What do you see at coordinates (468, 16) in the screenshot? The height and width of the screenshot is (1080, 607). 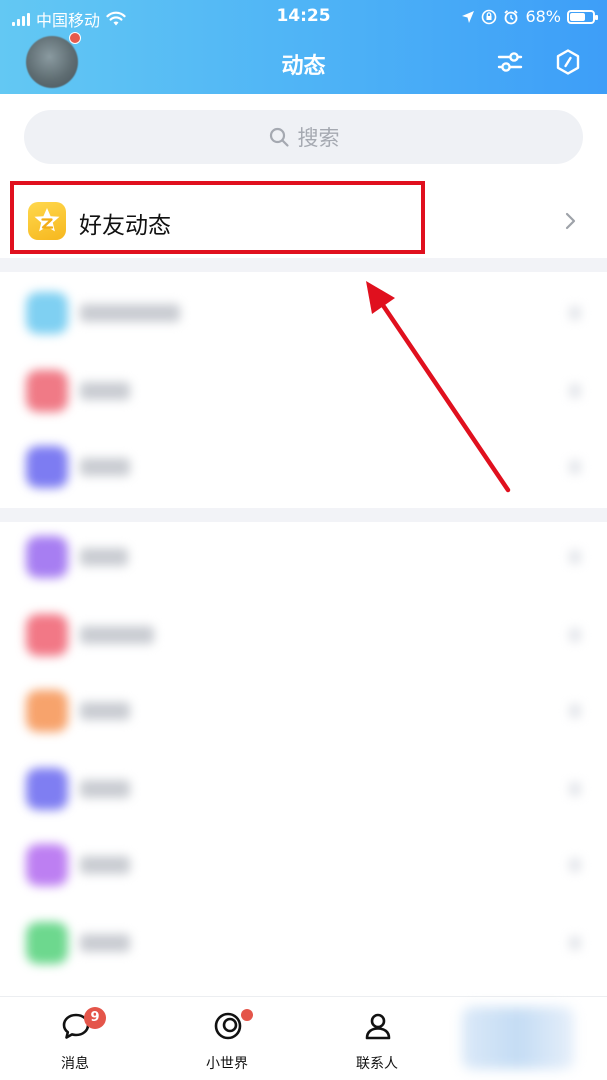 I see `location-icon` at bounding box center [468, 16].